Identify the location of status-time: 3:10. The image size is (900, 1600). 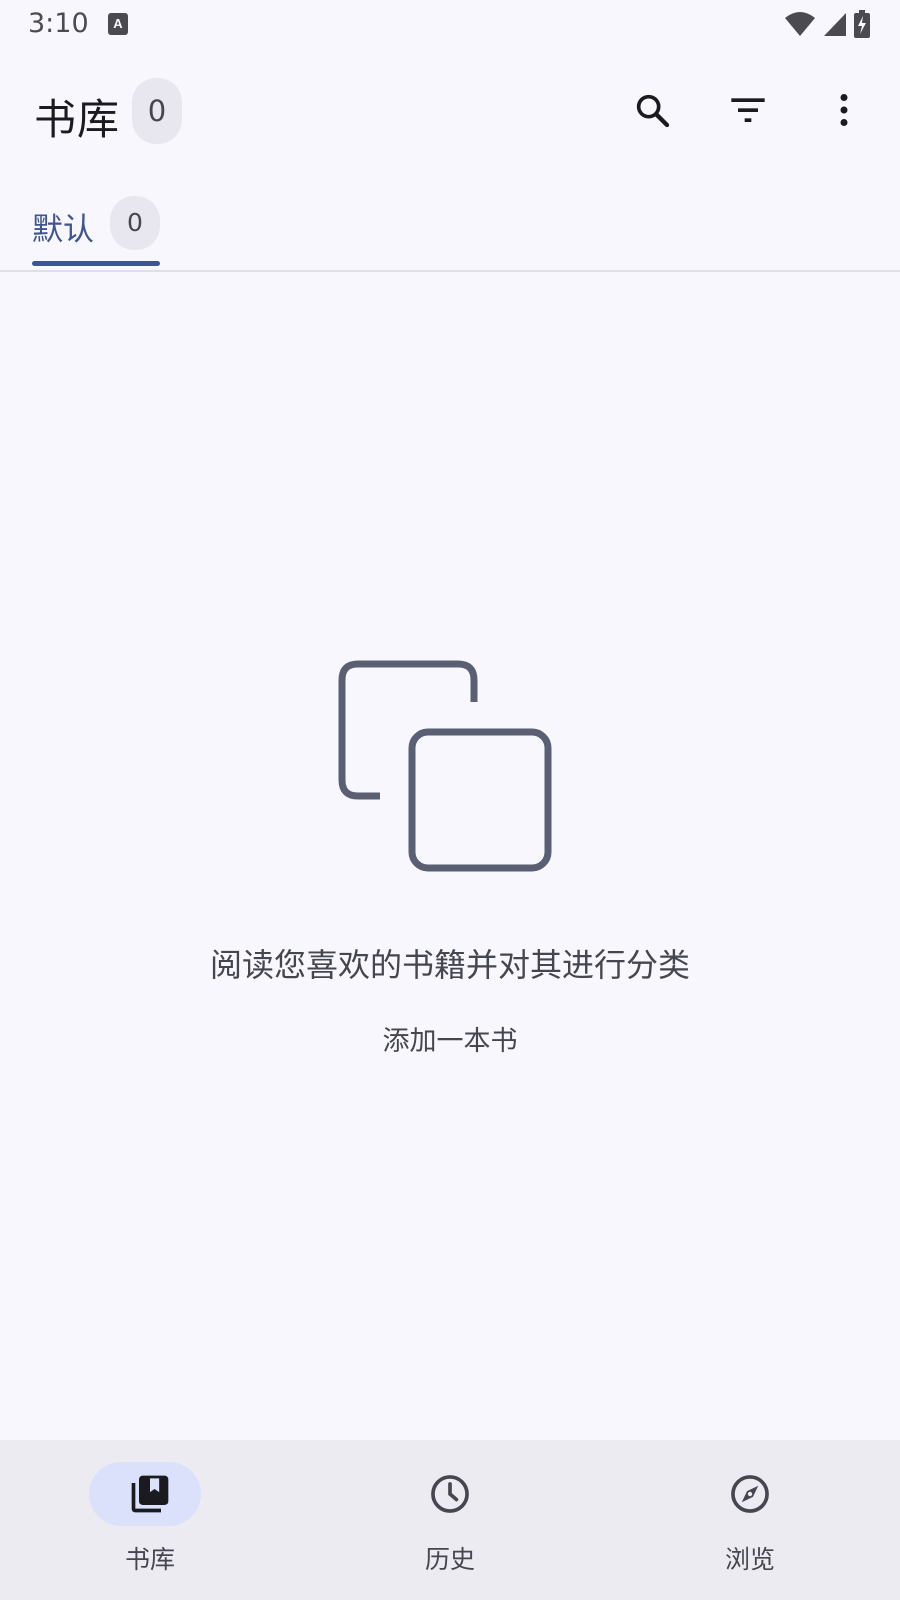
(58, 23).